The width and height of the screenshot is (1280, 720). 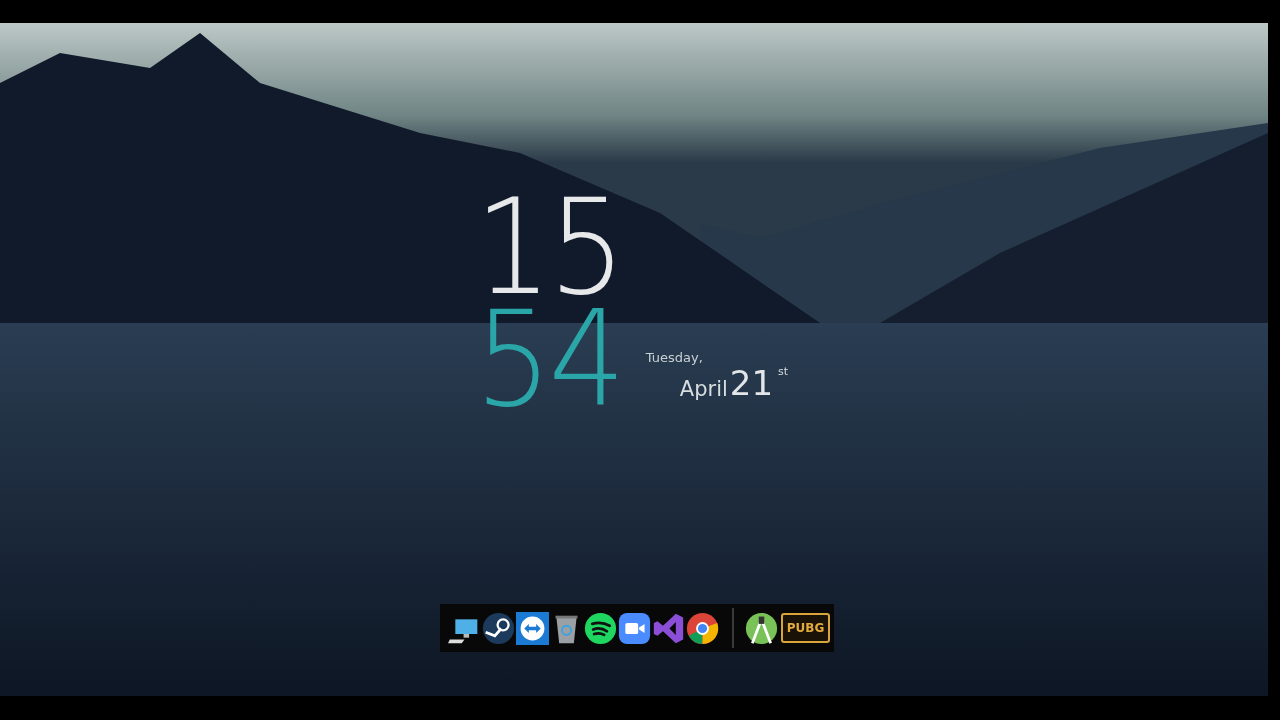 What do you see at coordinates (600, 628) in the screenshot?
I see `sound-waves-icon` at bounding box center [600, 628].